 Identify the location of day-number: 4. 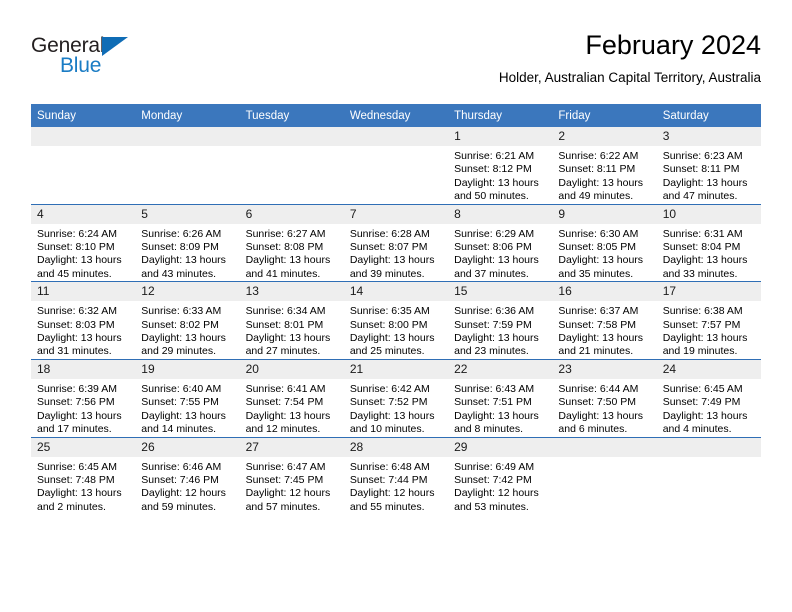
(83, 214).